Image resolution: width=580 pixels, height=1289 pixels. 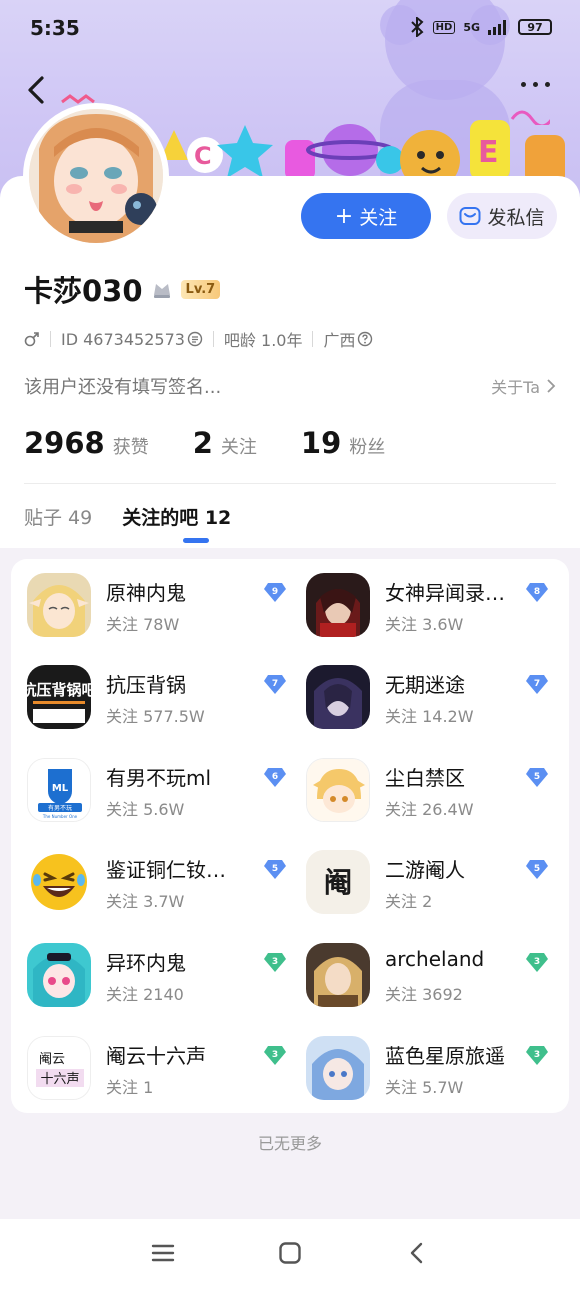 What do you see at coordinates (156, 1056) in the screenshot?
I see `bar-name: 阉云十六声` at bounding box center [156, 1056].